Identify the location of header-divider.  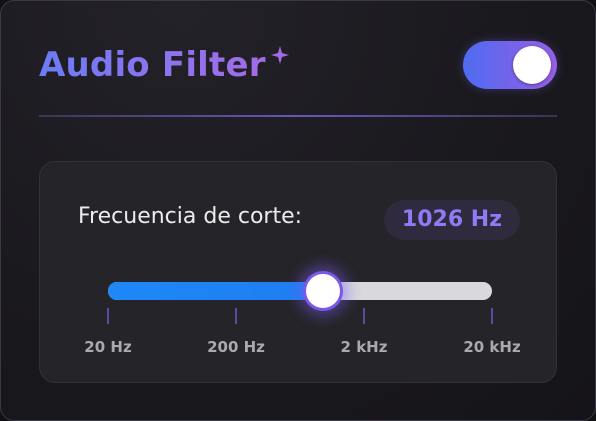
(298, 116).